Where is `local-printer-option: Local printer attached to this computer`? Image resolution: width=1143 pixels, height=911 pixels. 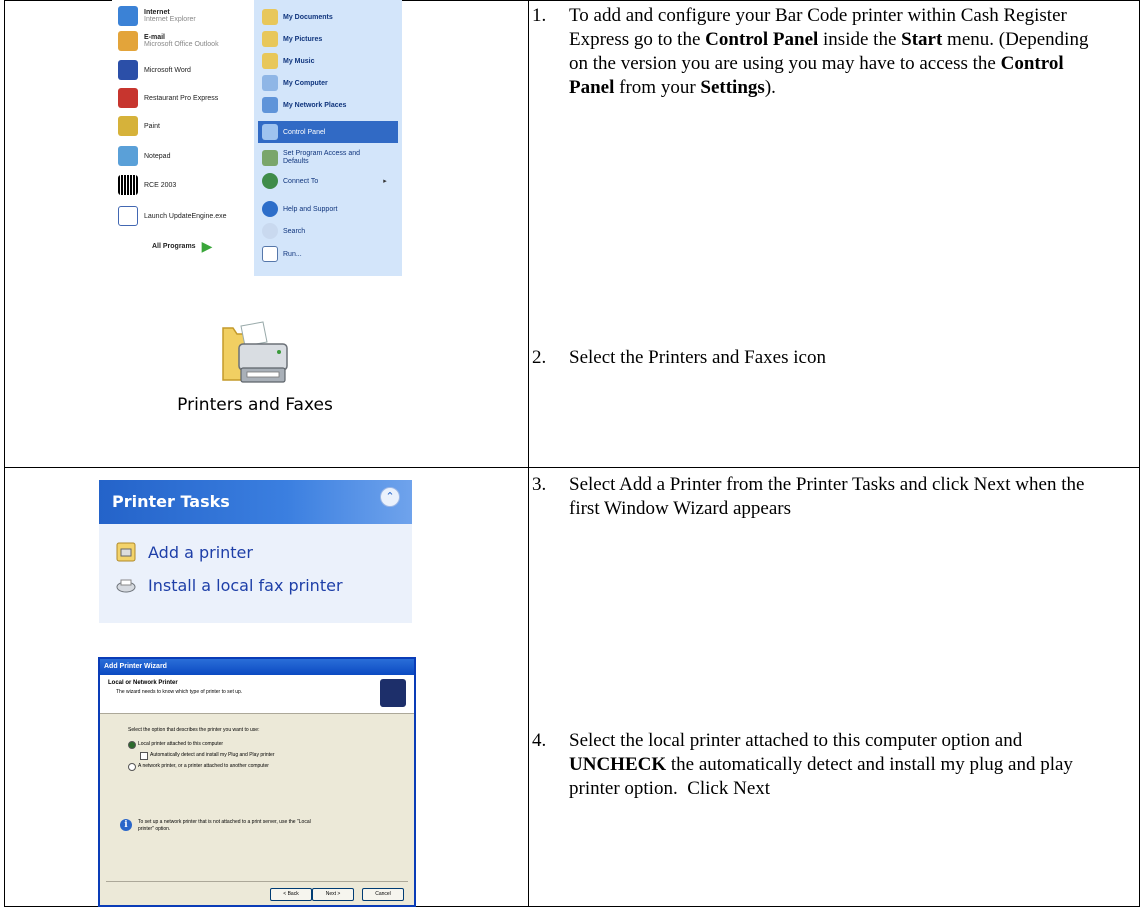 local-printer-option: Local printer attached to this computer is located at coordinates (181, 744).